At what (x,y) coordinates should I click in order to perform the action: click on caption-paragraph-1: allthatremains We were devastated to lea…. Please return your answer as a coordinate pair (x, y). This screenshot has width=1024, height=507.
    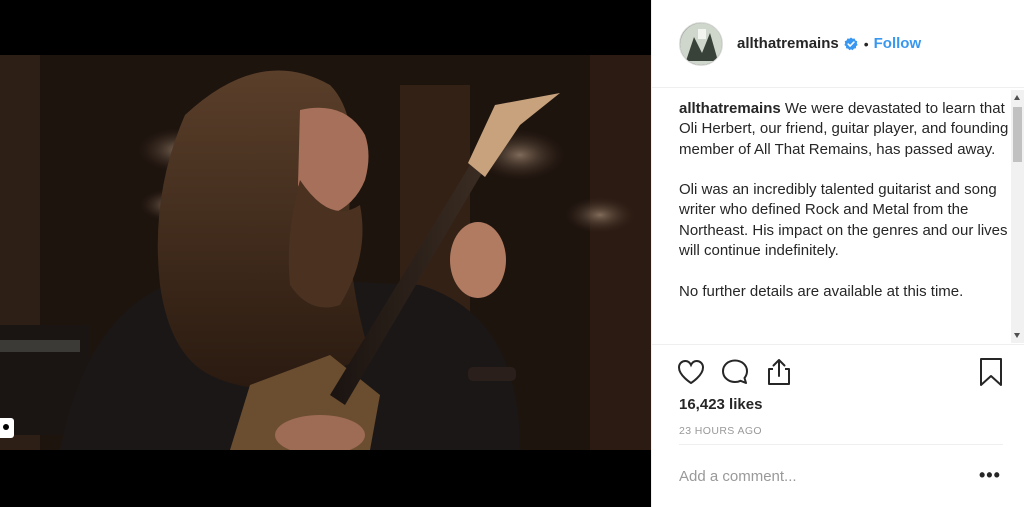
    Looking at the image, I should click on (846, 129).